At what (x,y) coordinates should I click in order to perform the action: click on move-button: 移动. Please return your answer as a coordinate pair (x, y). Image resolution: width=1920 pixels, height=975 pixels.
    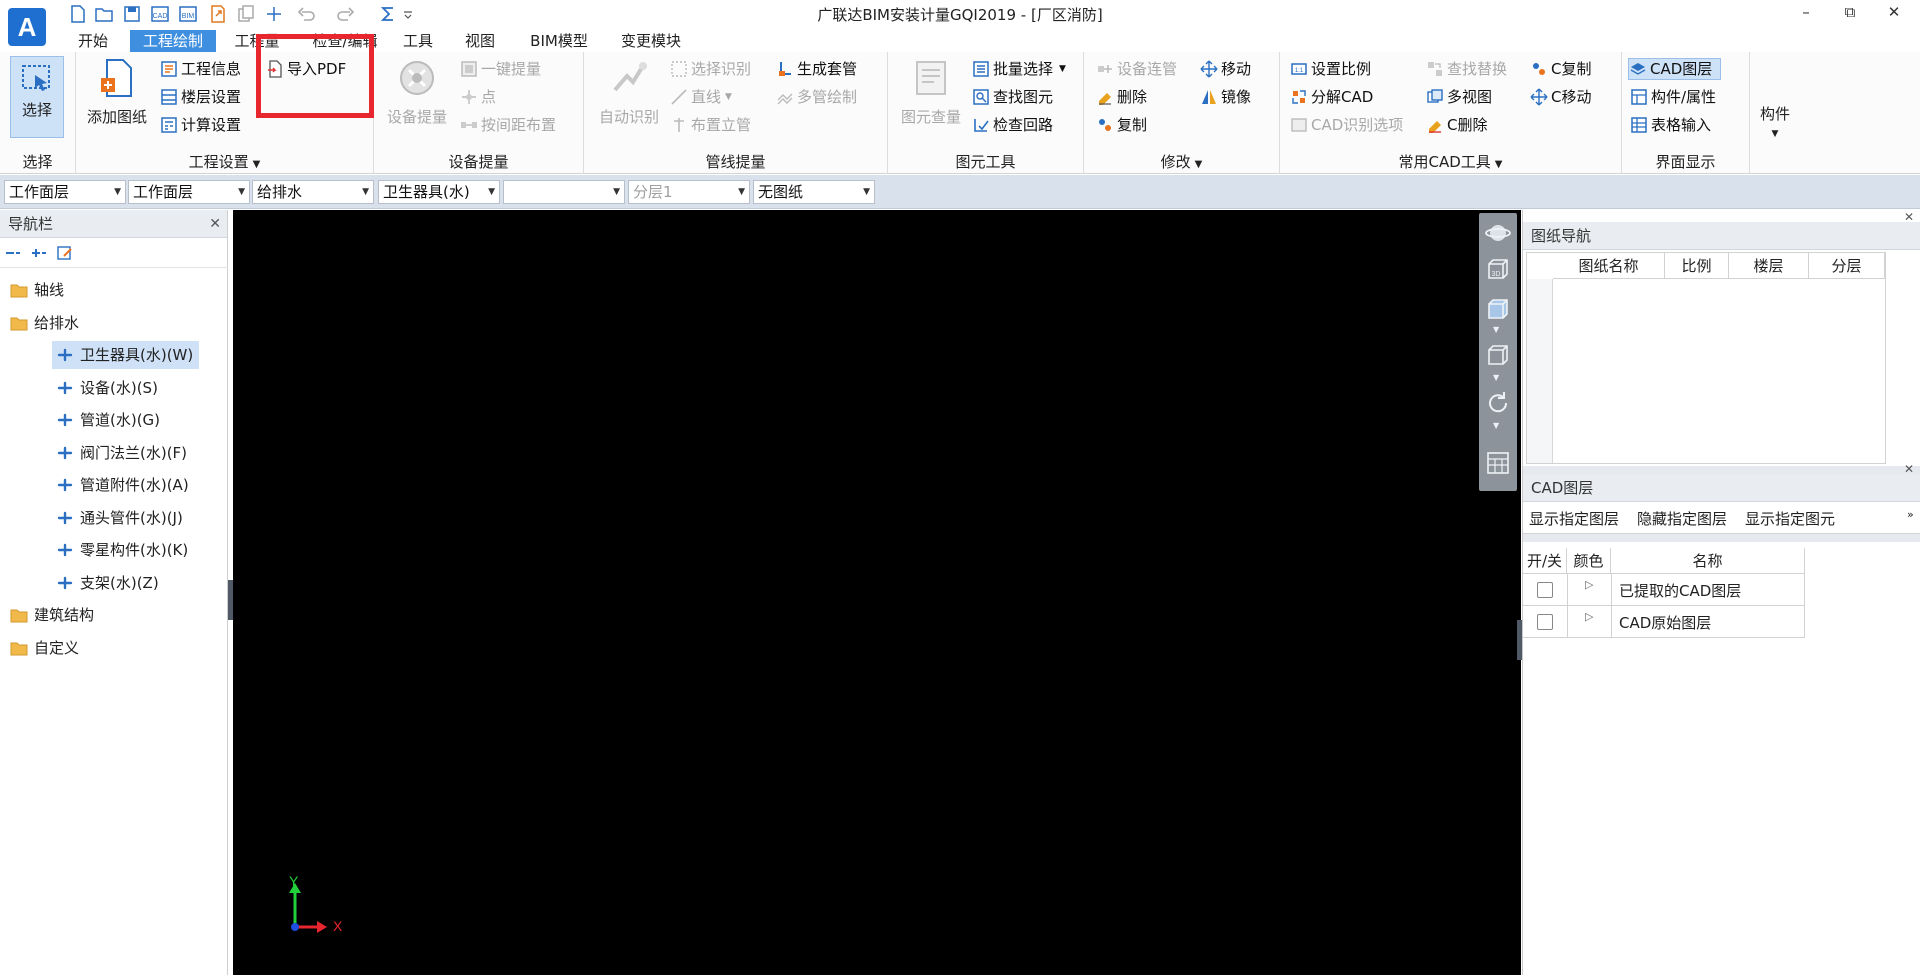
    Looking at the image, I should click on (1225, 69).